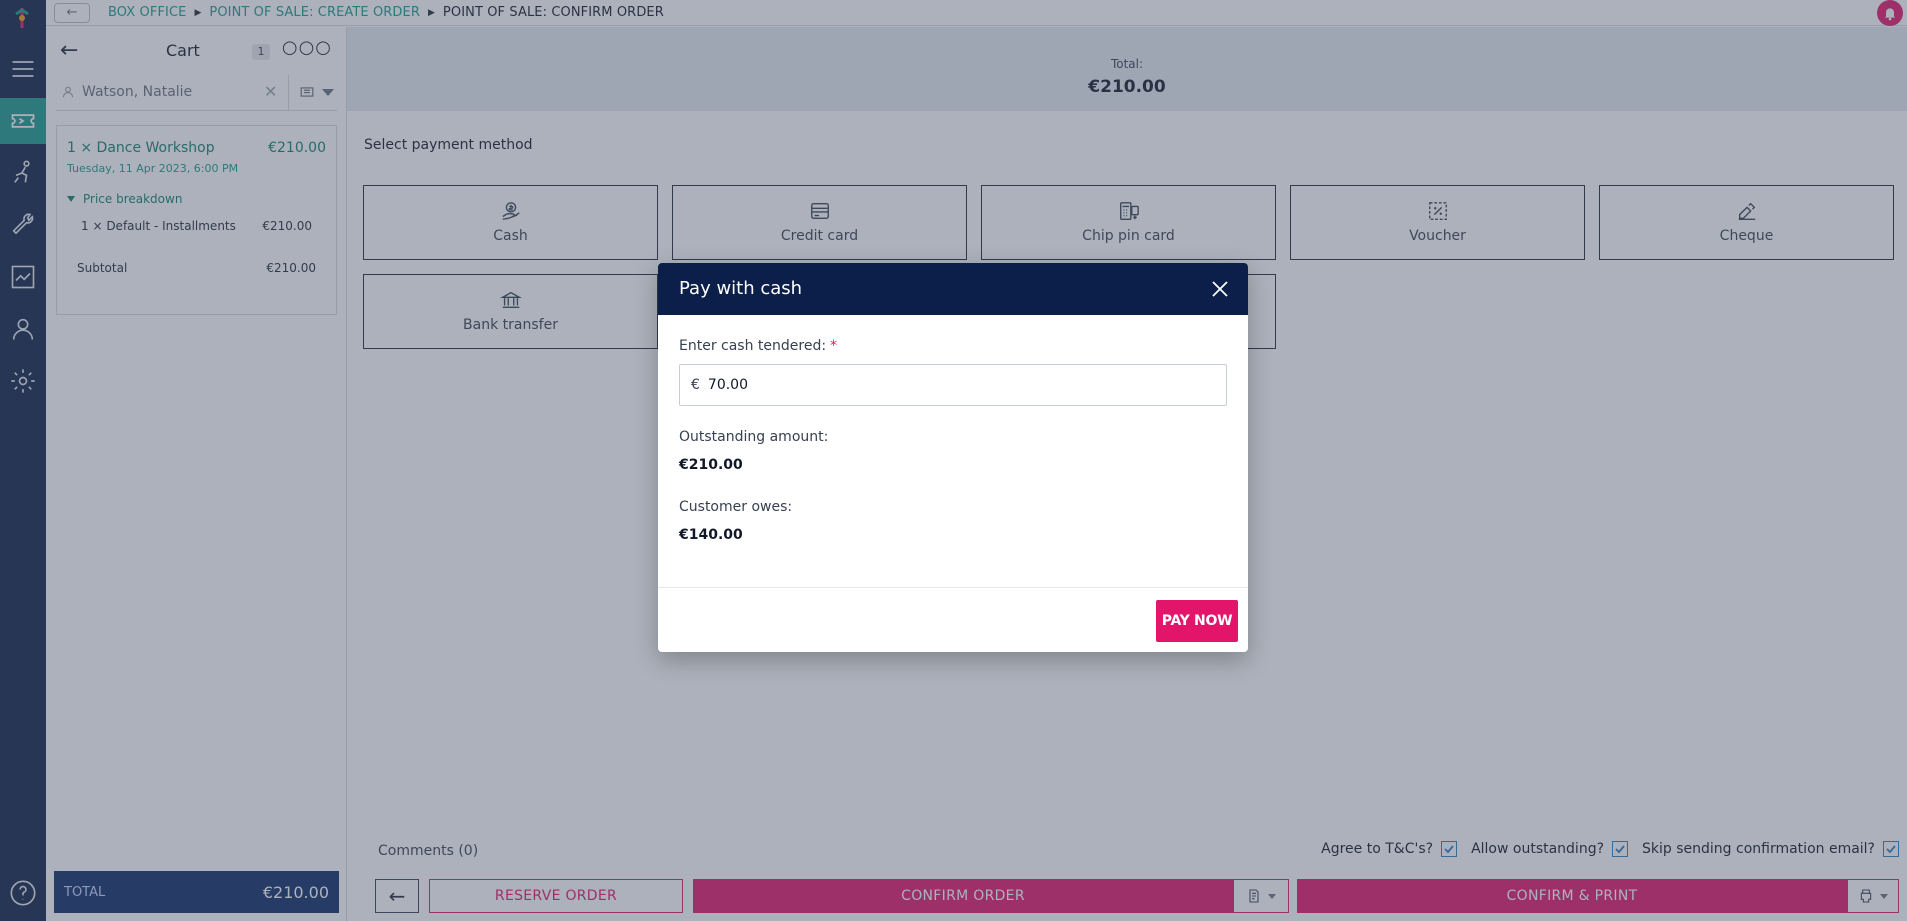 The height and width of the screenshot is (921, 1907). I want to click on cash-tendered-field: €, so click(953, 385).